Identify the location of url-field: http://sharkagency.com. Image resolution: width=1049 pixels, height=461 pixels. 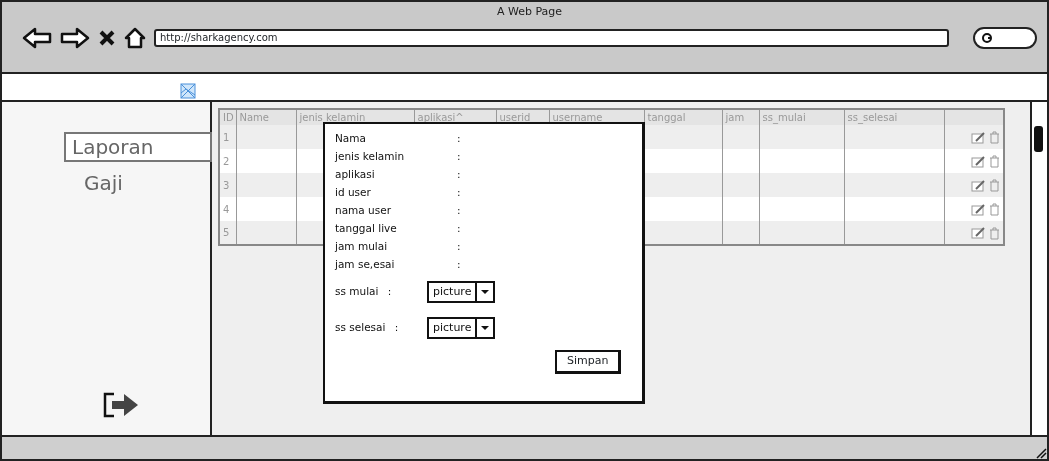
(551, 37).